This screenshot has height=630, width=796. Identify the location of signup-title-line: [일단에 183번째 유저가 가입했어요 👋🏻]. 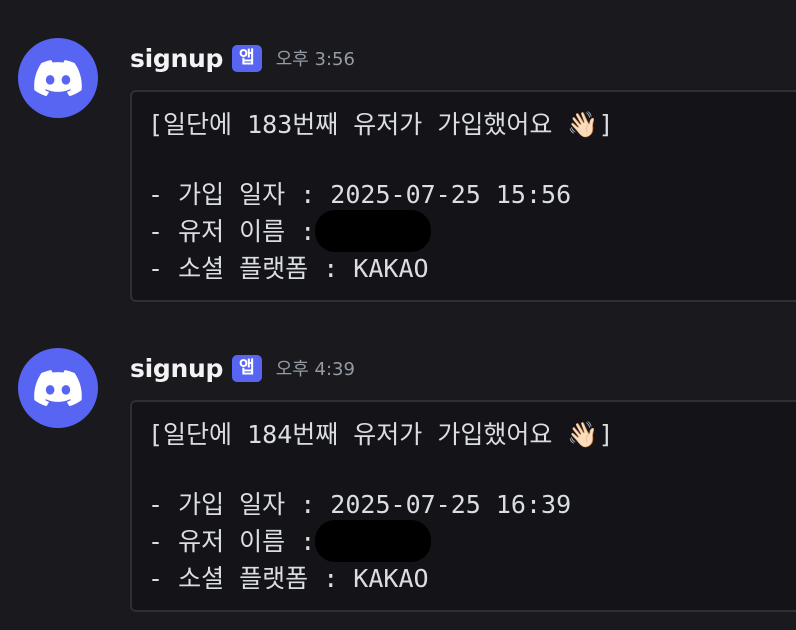
(381, 124).